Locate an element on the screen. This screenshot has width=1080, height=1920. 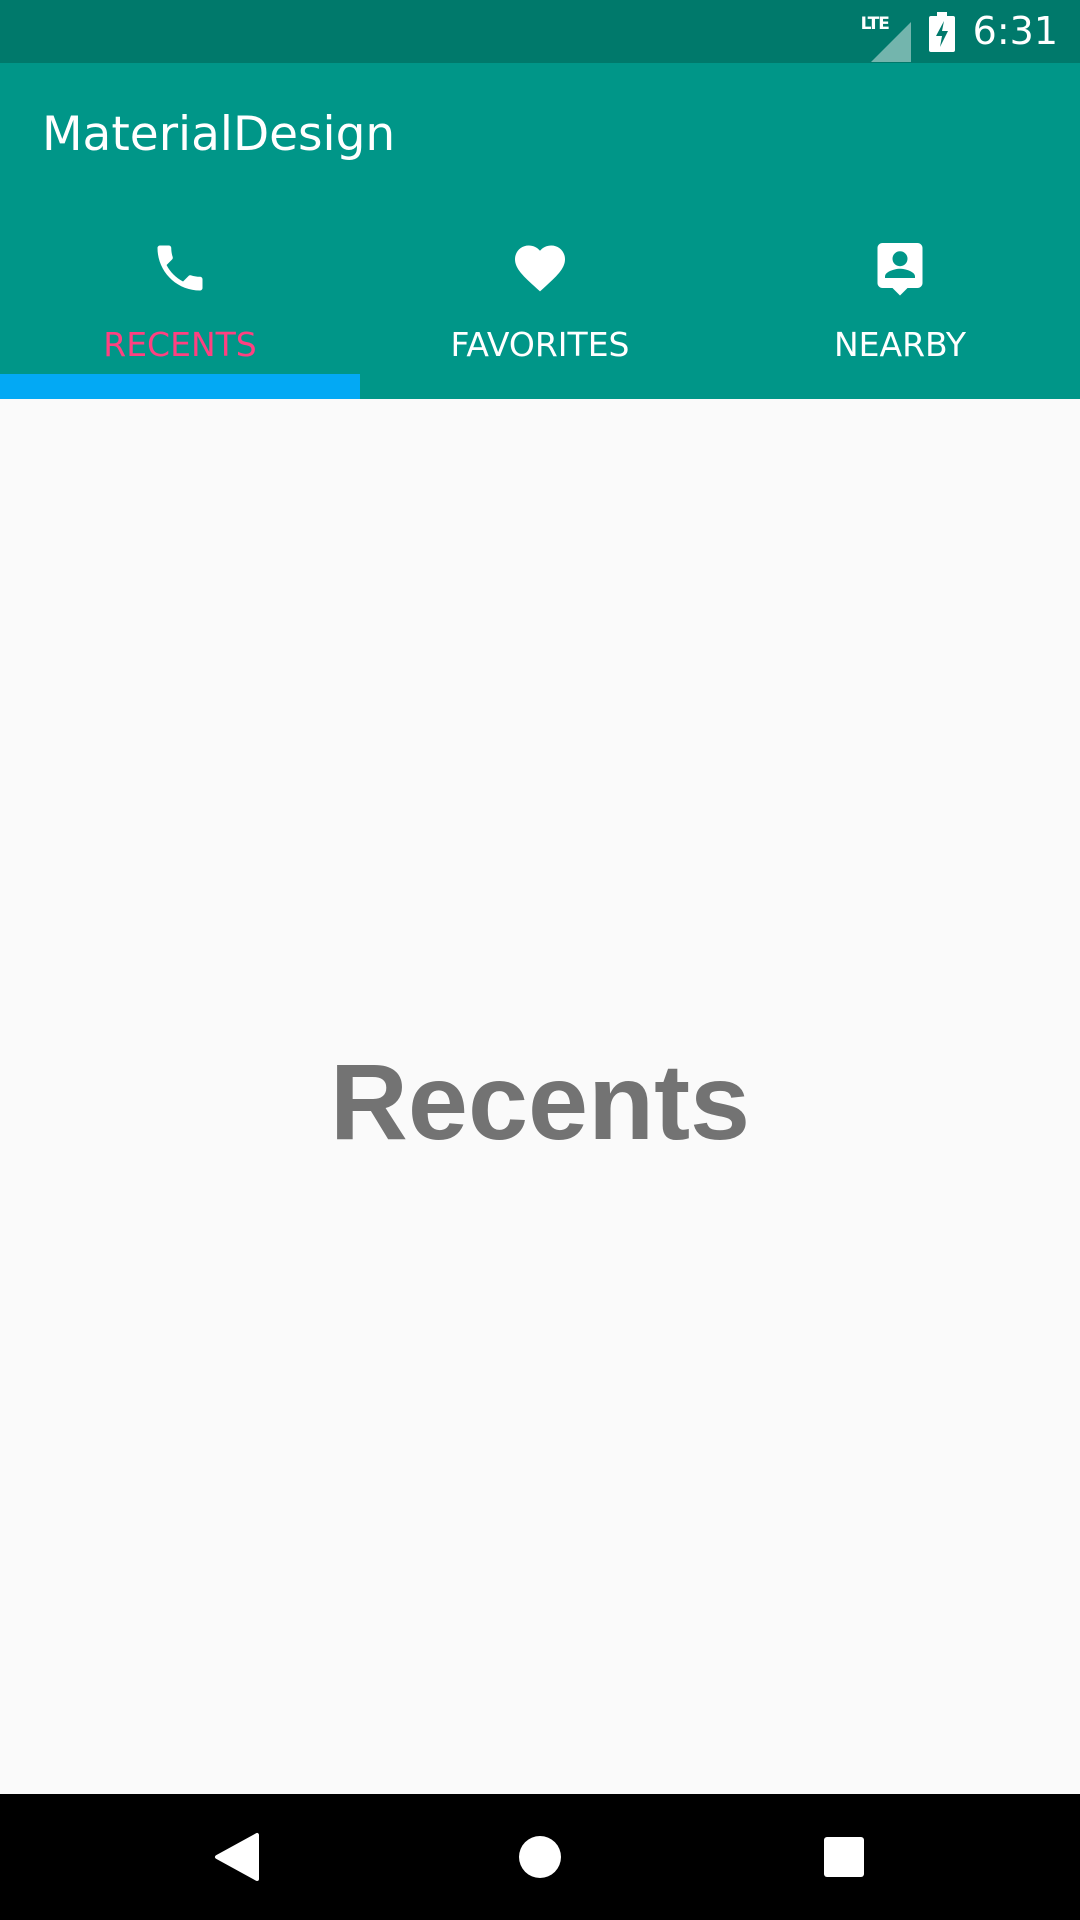
recents-icon is located at coordinates (844, 1857).